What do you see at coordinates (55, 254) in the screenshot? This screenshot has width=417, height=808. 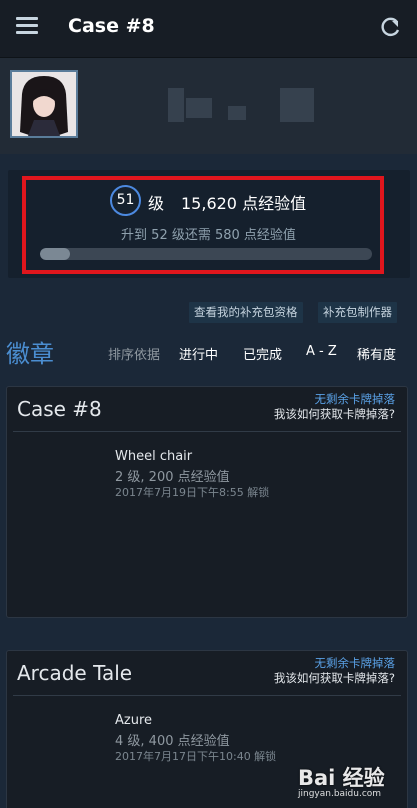 I see `xp-progress-fill` at bounding box center [55, 254].